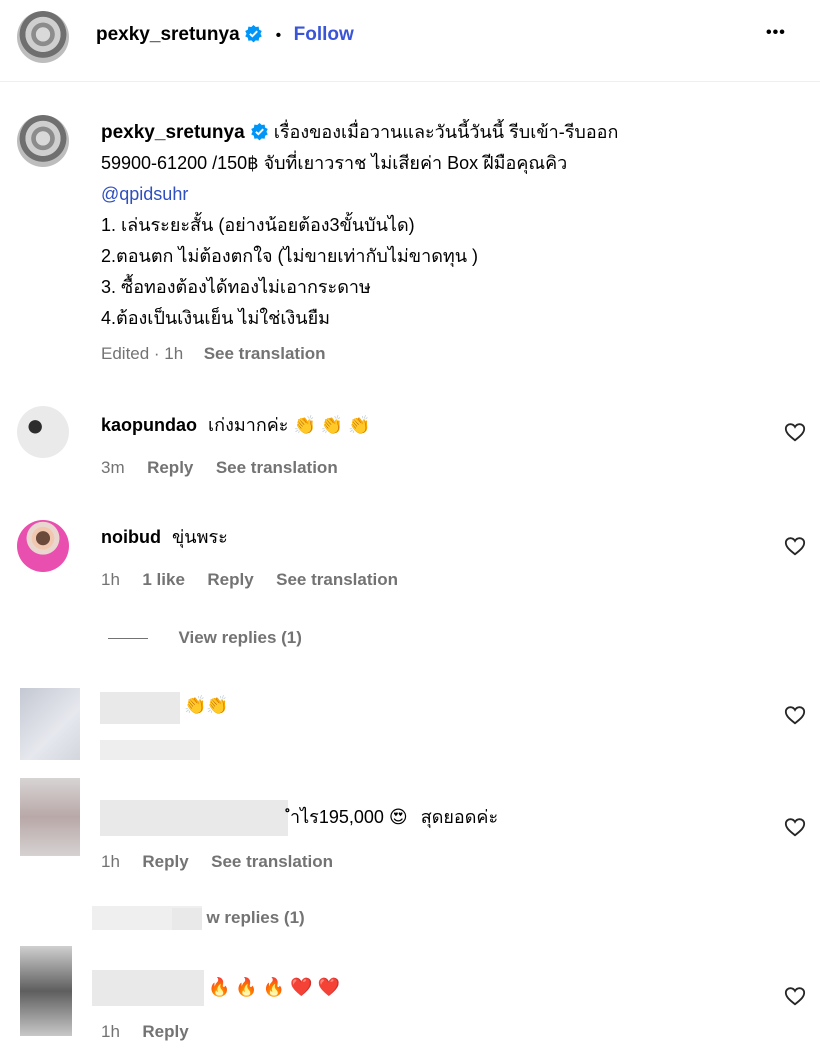  Describe the element at coordinates (173, 132) in the screenshot. I see `caption-username: pexky_sretunya` at that location.